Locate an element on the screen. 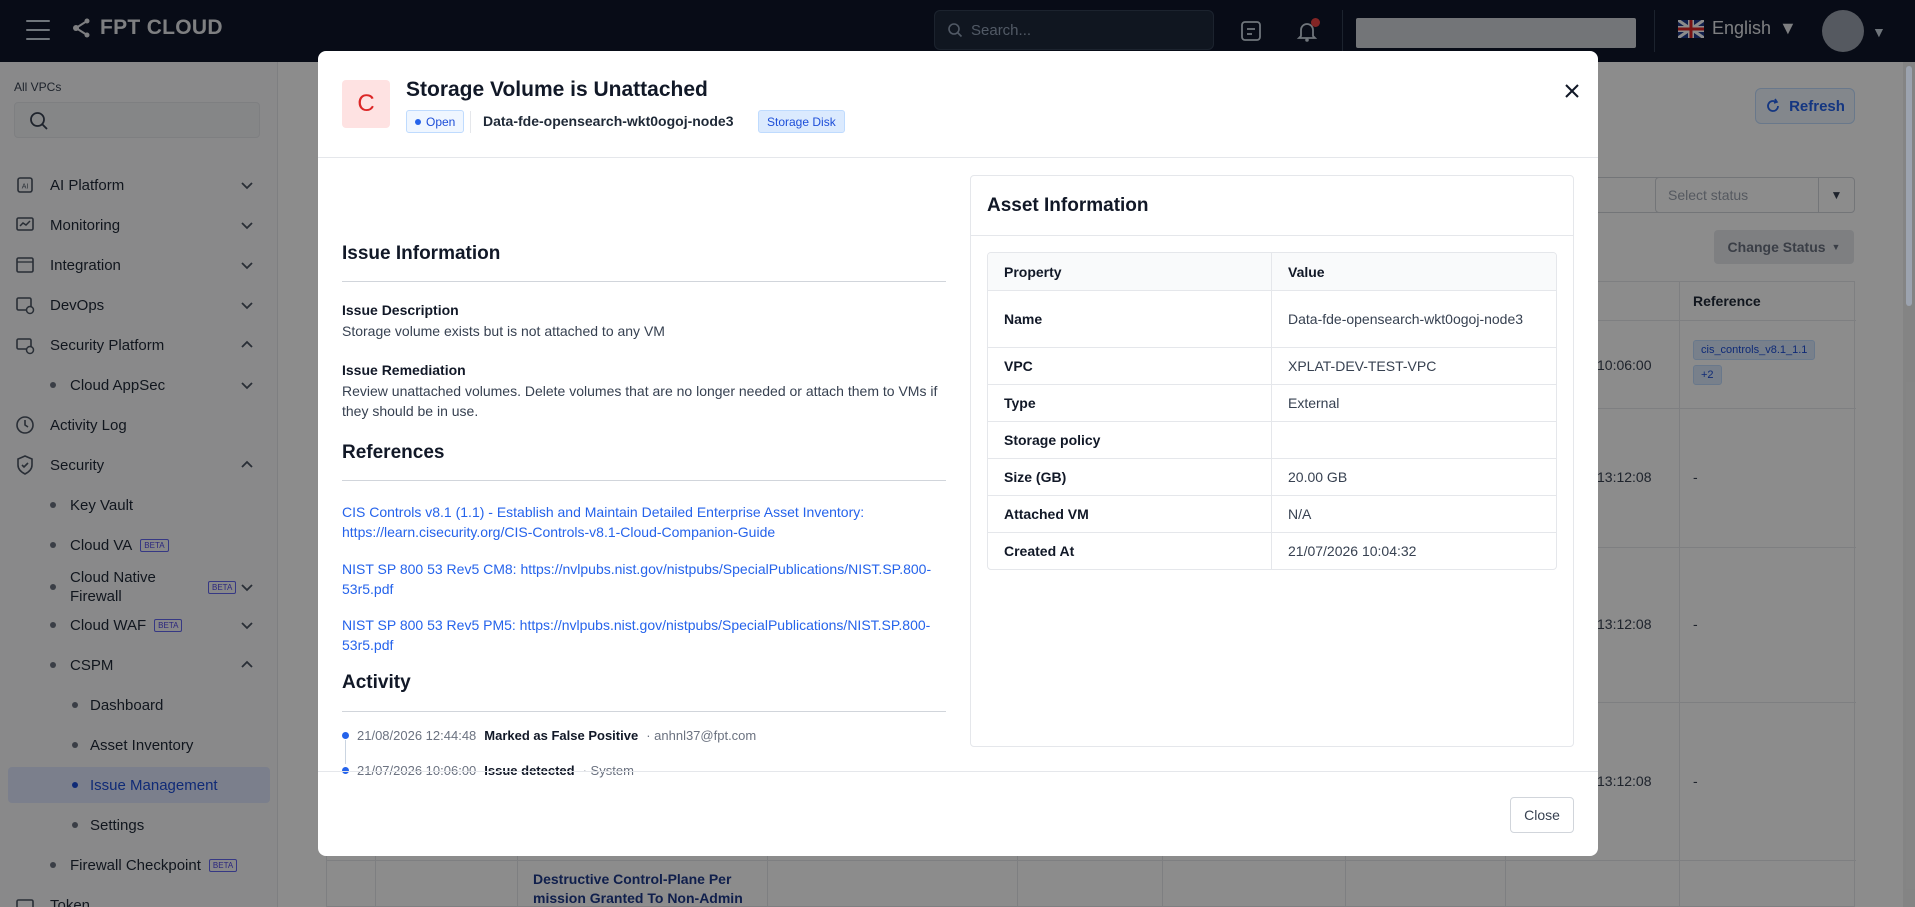 The width and height of the screenshot is (1915, 907). issue-remediation-label: Issue Remediation is located at coordinates (404, 370).